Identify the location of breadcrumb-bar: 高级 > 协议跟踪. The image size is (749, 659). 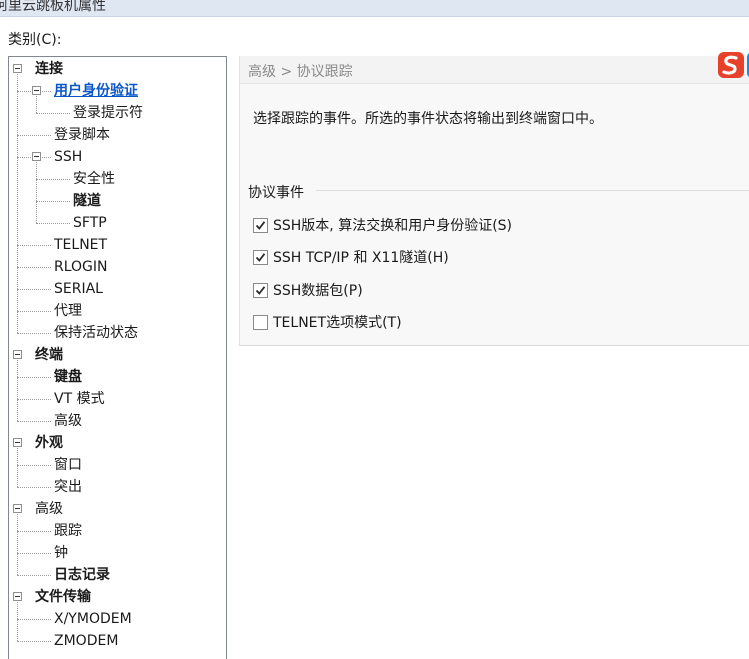
(494, 68).